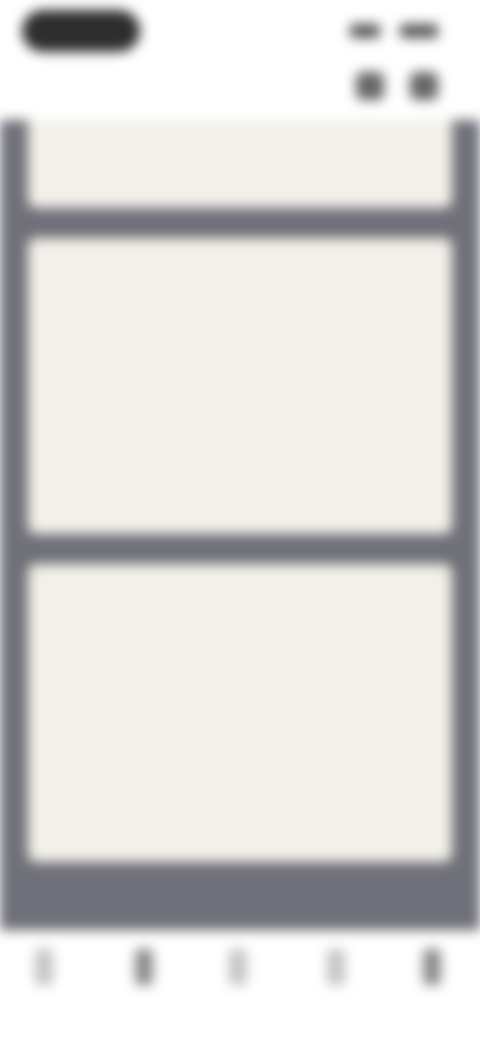 The image size is (480, 1041). Describe the element at coordinates (245, 89) in the screenshot. I see `header-title` at that location.